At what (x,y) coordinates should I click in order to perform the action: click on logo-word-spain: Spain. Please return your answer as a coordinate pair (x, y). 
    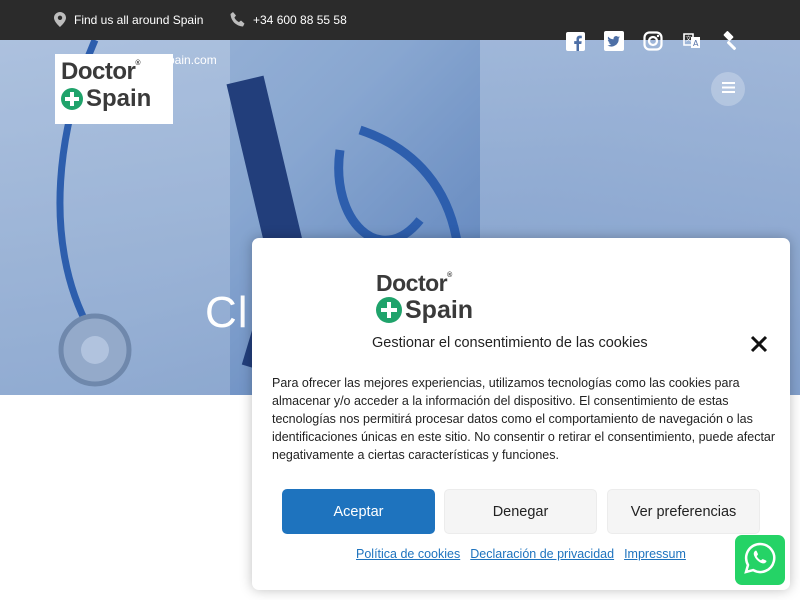
    Looking at the image, I should click on (114, 99).